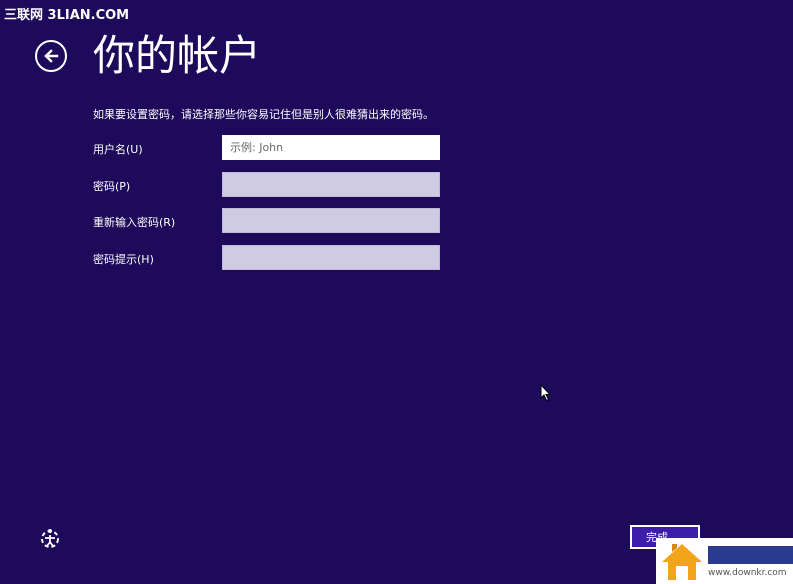  What do you see at coordinates (123, 259) in the screenshot?
I see `password-hint-label: 密码提示(H)` at bounding box center [123, 259].